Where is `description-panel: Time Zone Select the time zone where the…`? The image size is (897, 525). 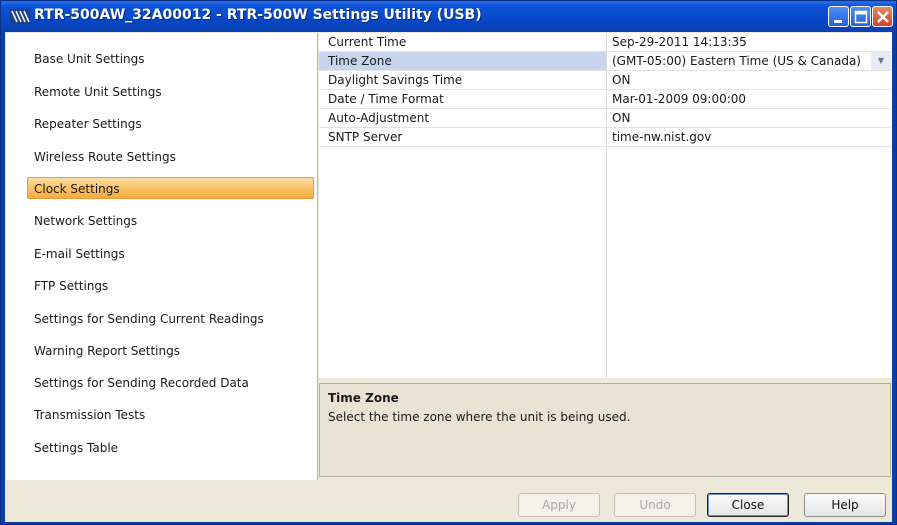 description-panel: Time Zone Select the time zone where the… is located at coordinates (605, 430).